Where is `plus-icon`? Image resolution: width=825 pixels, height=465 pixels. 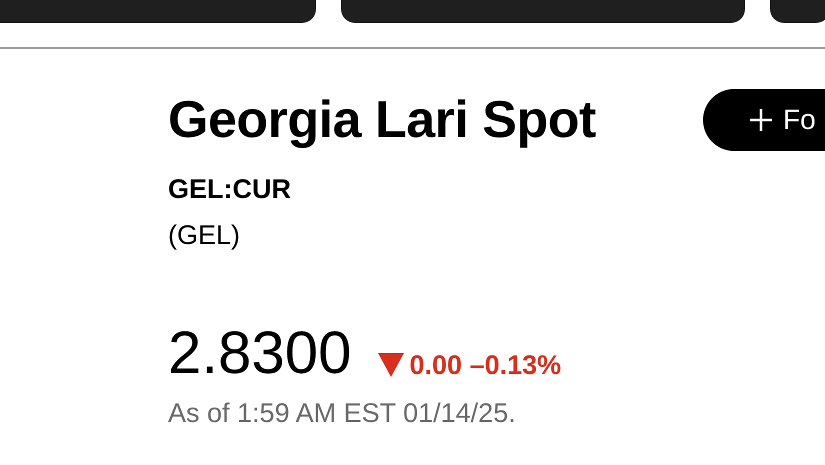 plus-icon is located at coordinates (761, 120).